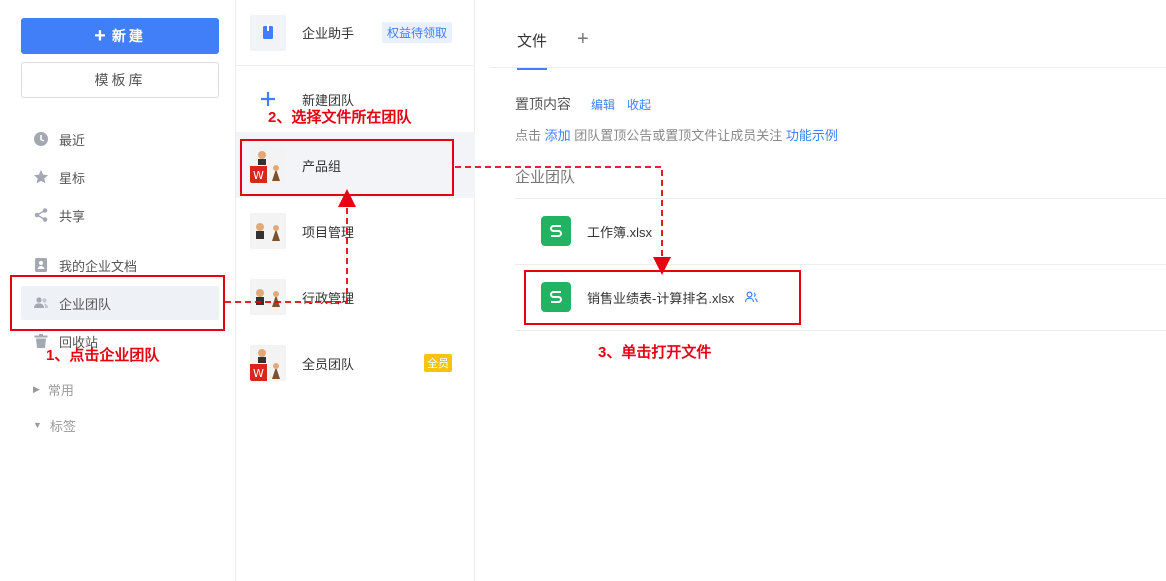 The width and height of the screenshot is (1166, 581). I want to click on pinned-title: 置顶内容, so click(543, 104).